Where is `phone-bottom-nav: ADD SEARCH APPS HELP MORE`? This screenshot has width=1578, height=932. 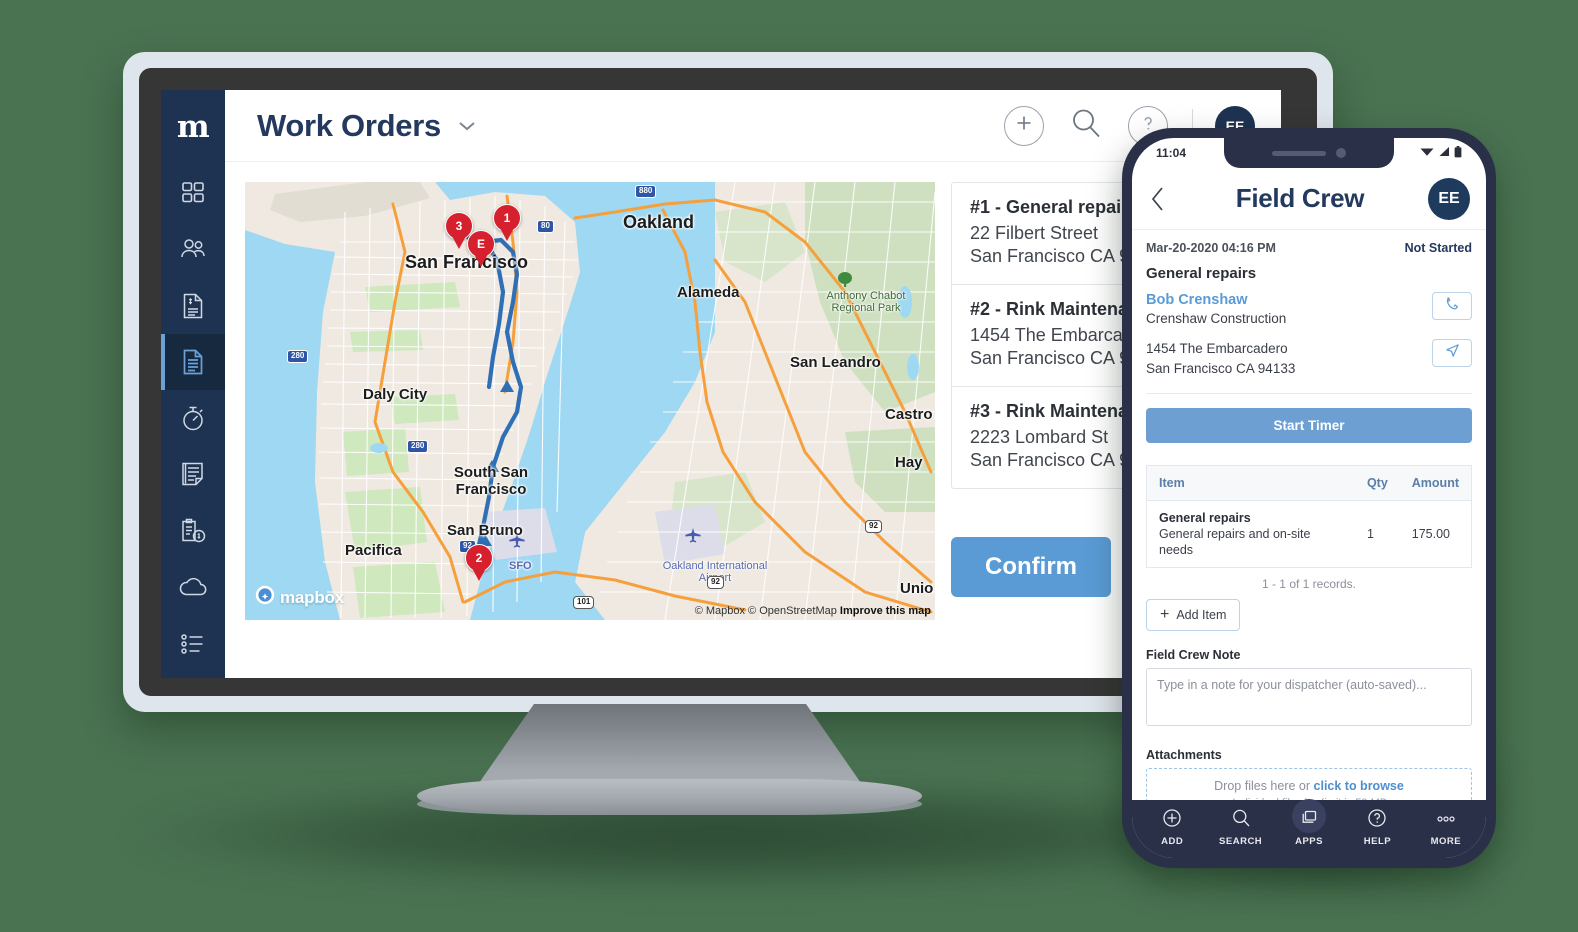 phone-bottom-nav: ADD SEARCH APPS HELP MORE is located at coordinates (1309, 828).